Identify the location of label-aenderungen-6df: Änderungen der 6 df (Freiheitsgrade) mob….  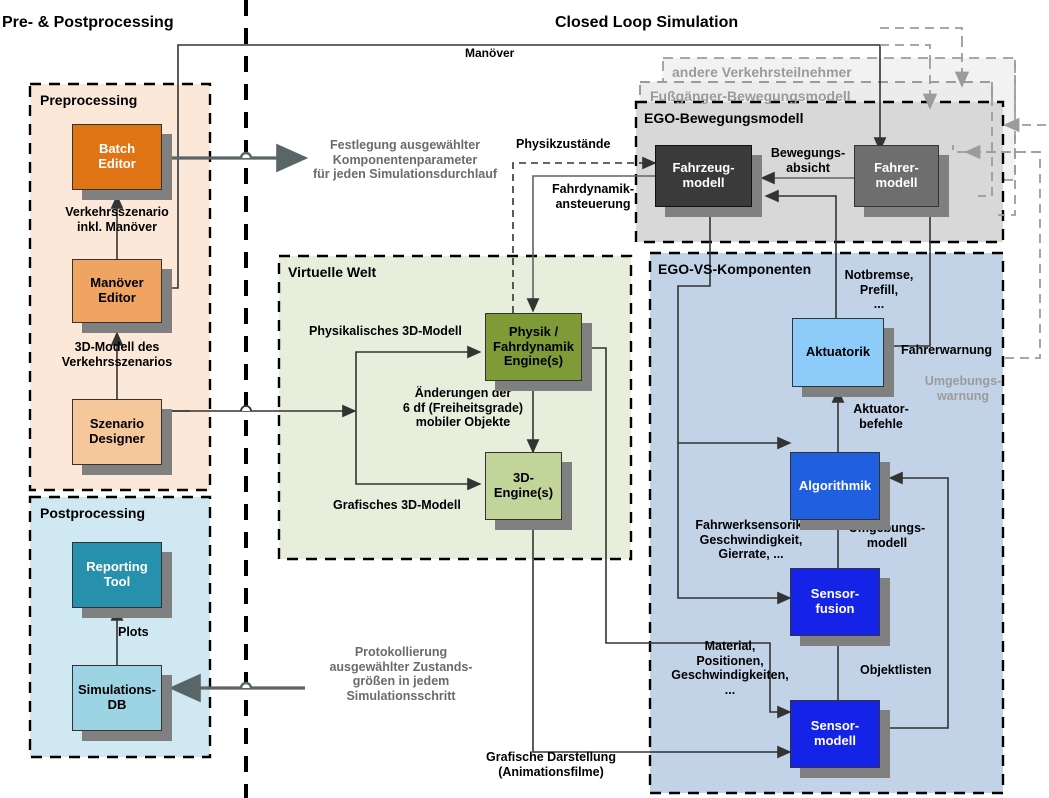
(463, 407).